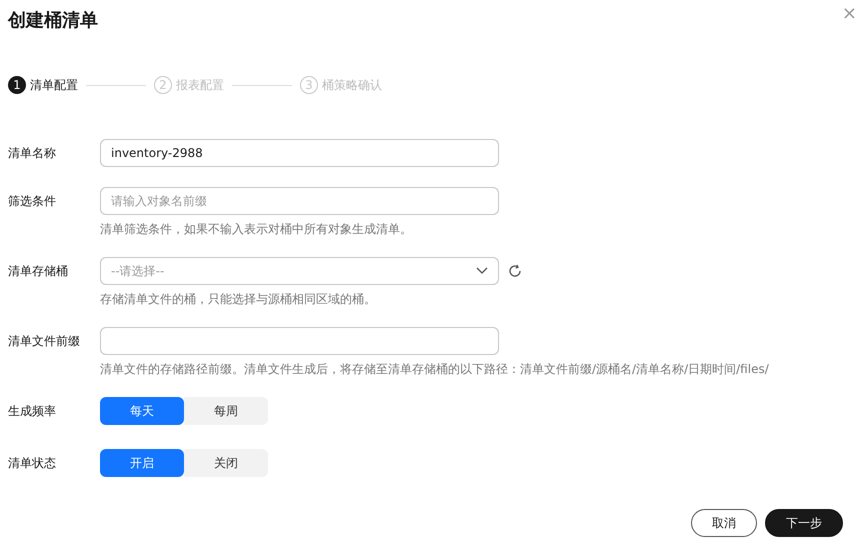 This screenshot has height=538, width=865. I want to click on dialog-title: 创建桶清单, so click(53, 21).